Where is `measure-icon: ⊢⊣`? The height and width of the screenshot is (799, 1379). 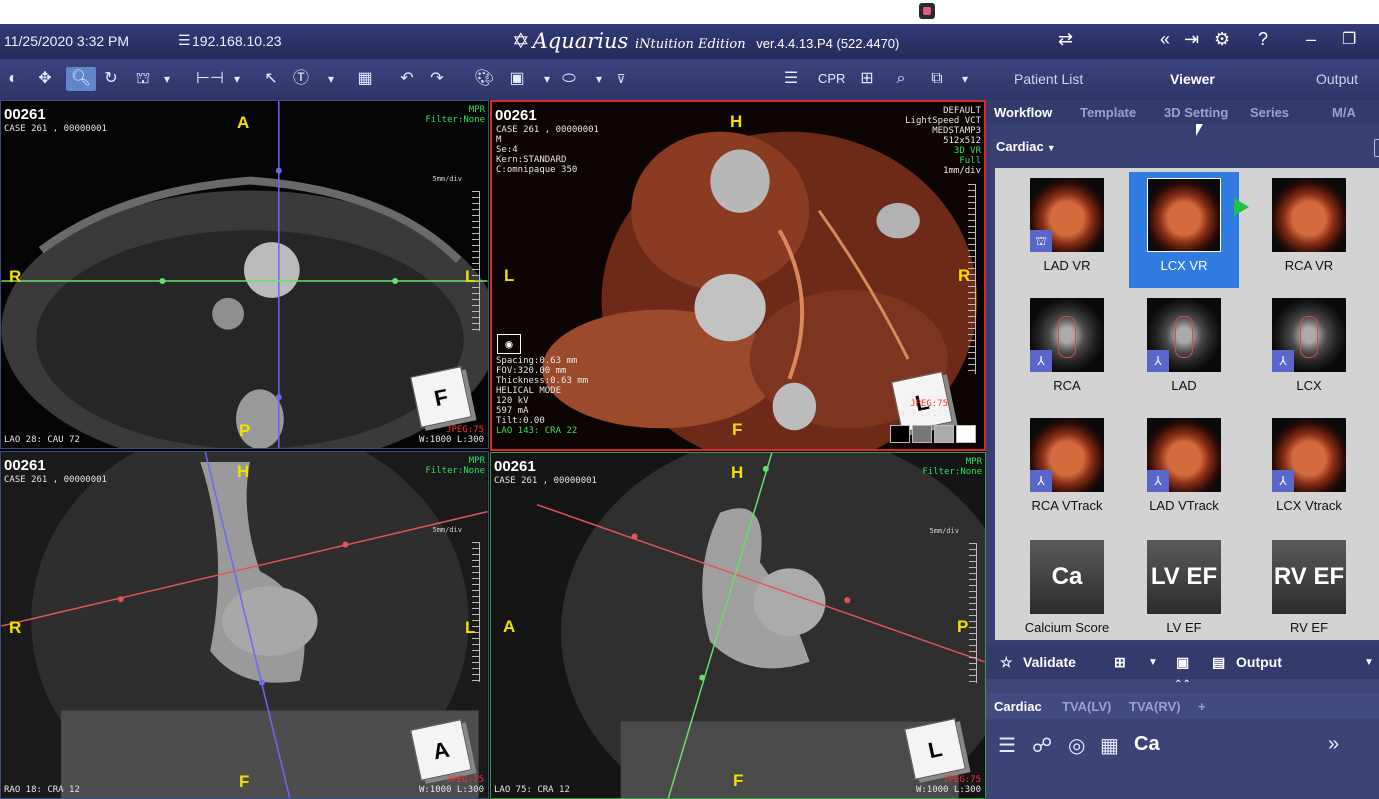
measure-icon: ⊢⊣ is located at coordinates (210, 79).